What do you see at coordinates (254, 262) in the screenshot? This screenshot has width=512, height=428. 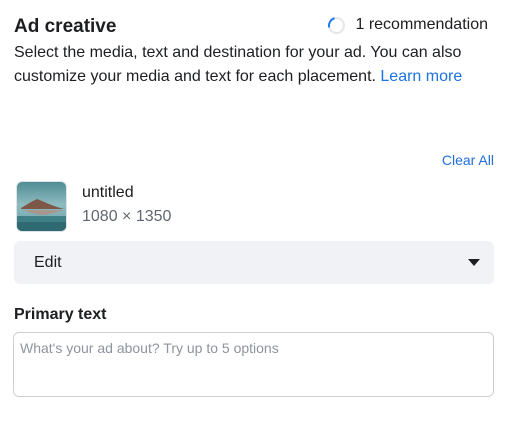 I see `edit-dropdown: Edit` at bounding box center [254, 262].